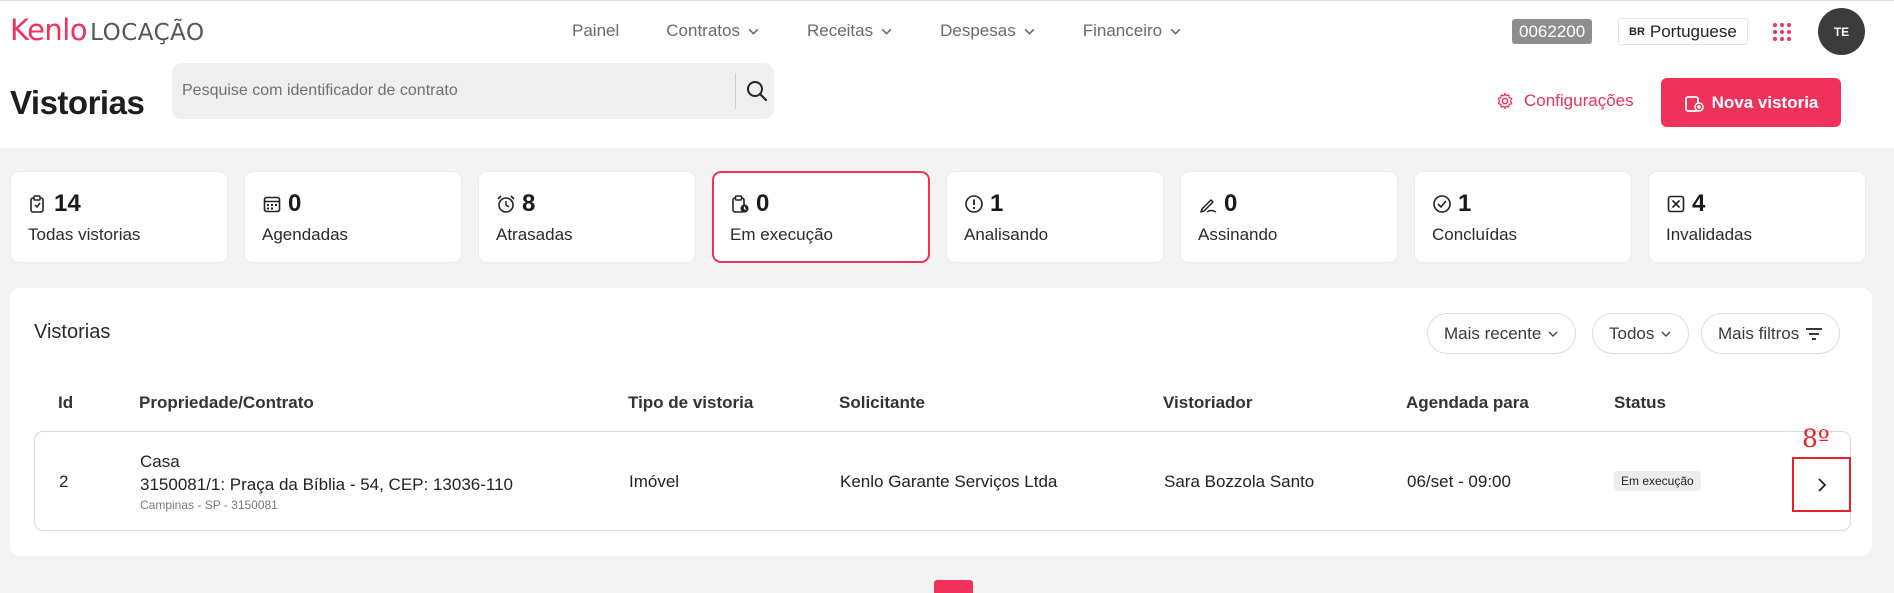 The image size is (1894, 593). I want to click on logo-kenlo-text: Kenlo, so click(49, 30).